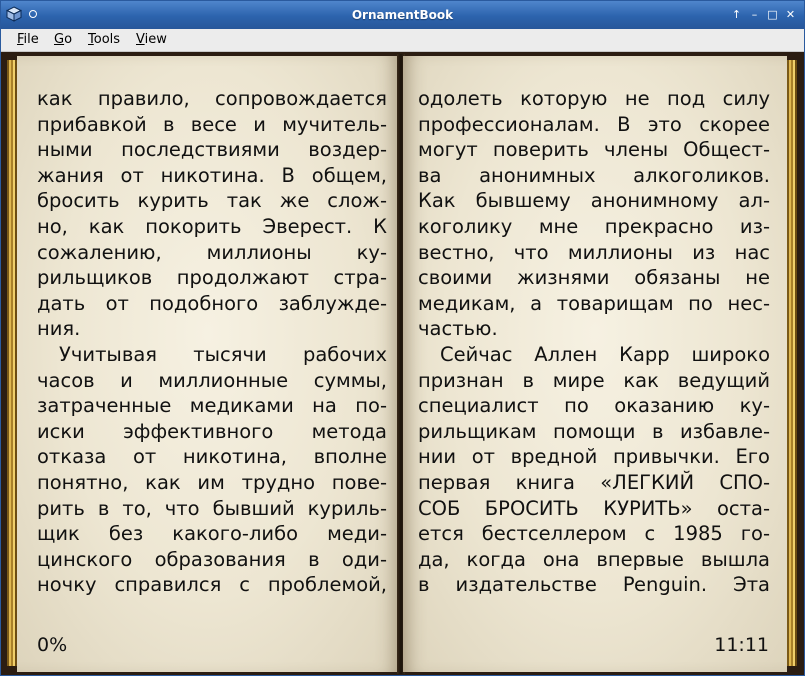 The image size is (805, 676). Describe the element at coordinates (458, 329) in the screenshot. I see `text-line: частью.` at that location.